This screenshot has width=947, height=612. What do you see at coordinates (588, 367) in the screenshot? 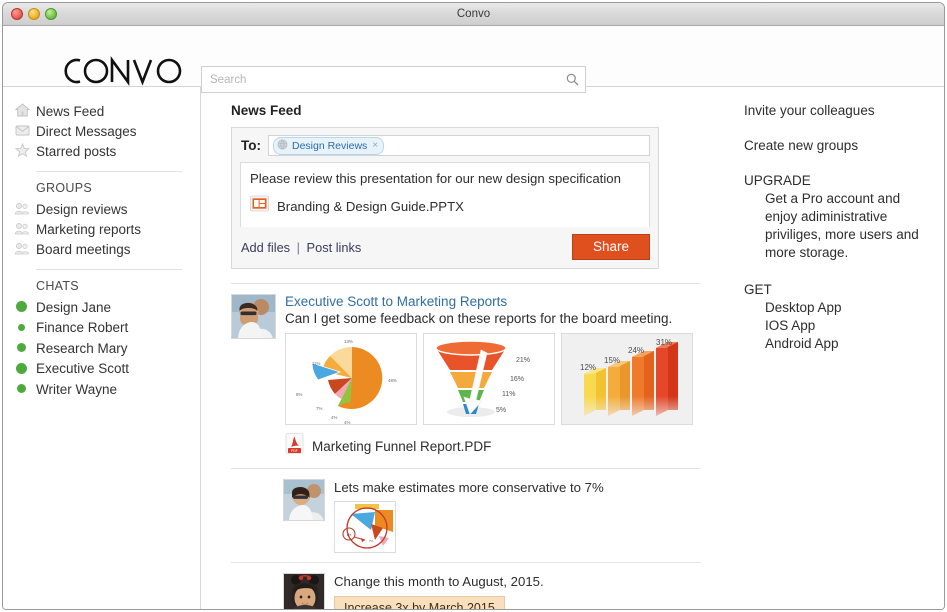
I see `bar-label: 12%` at bounding box center [588, 367].